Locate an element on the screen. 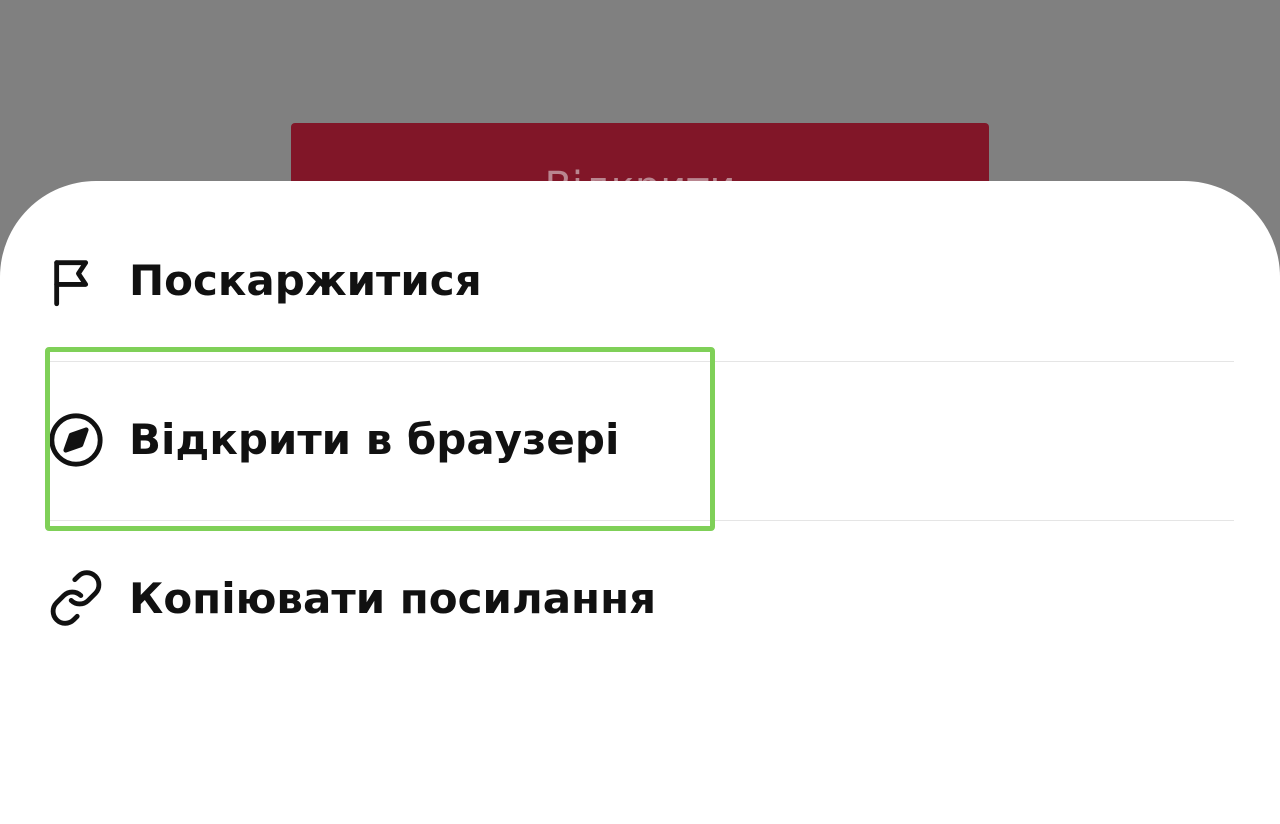 This screenshot has width=1280, height=824. compass-icon is located at coordinates (76, 440).